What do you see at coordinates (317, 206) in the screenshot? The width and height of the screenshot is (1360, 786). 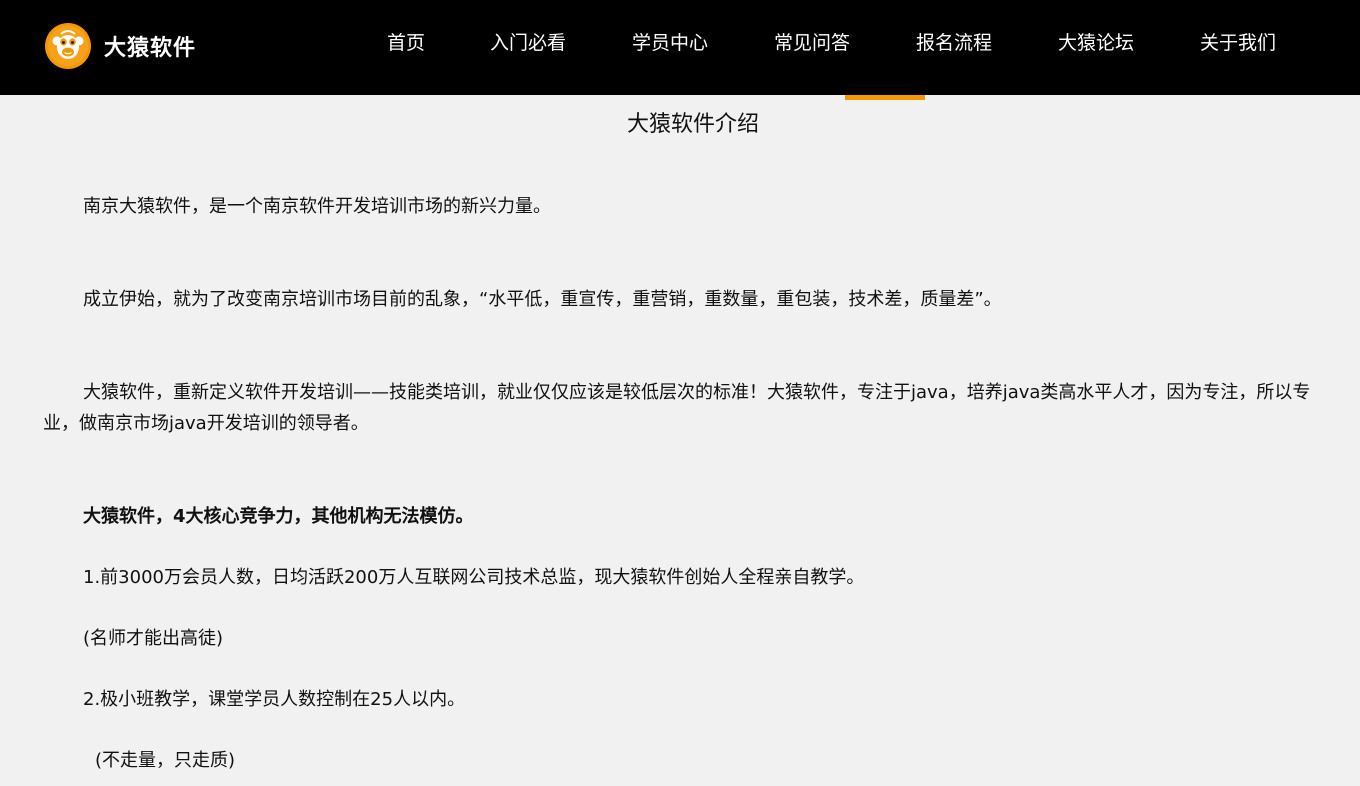 I see `intro-paragraph: 南京大猿软件，是一个南京软件开发培训市场的新兴力量。` at bounding box center [317, 206].